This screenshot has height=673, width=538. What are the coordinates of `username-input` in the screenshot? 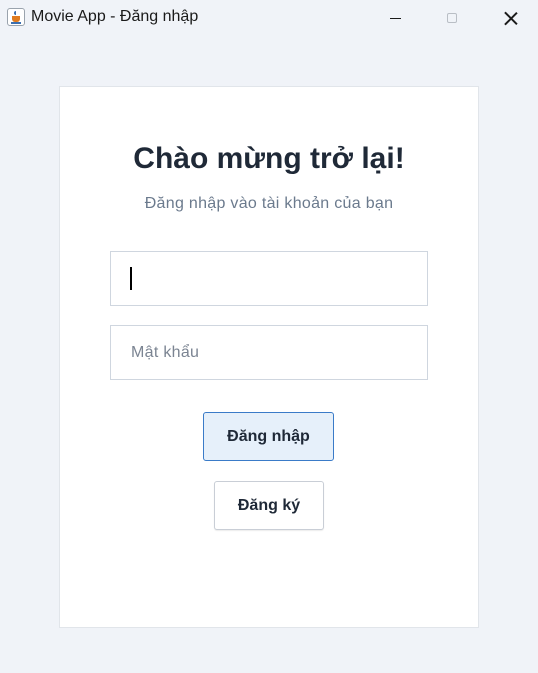 It's located at (269, 278).